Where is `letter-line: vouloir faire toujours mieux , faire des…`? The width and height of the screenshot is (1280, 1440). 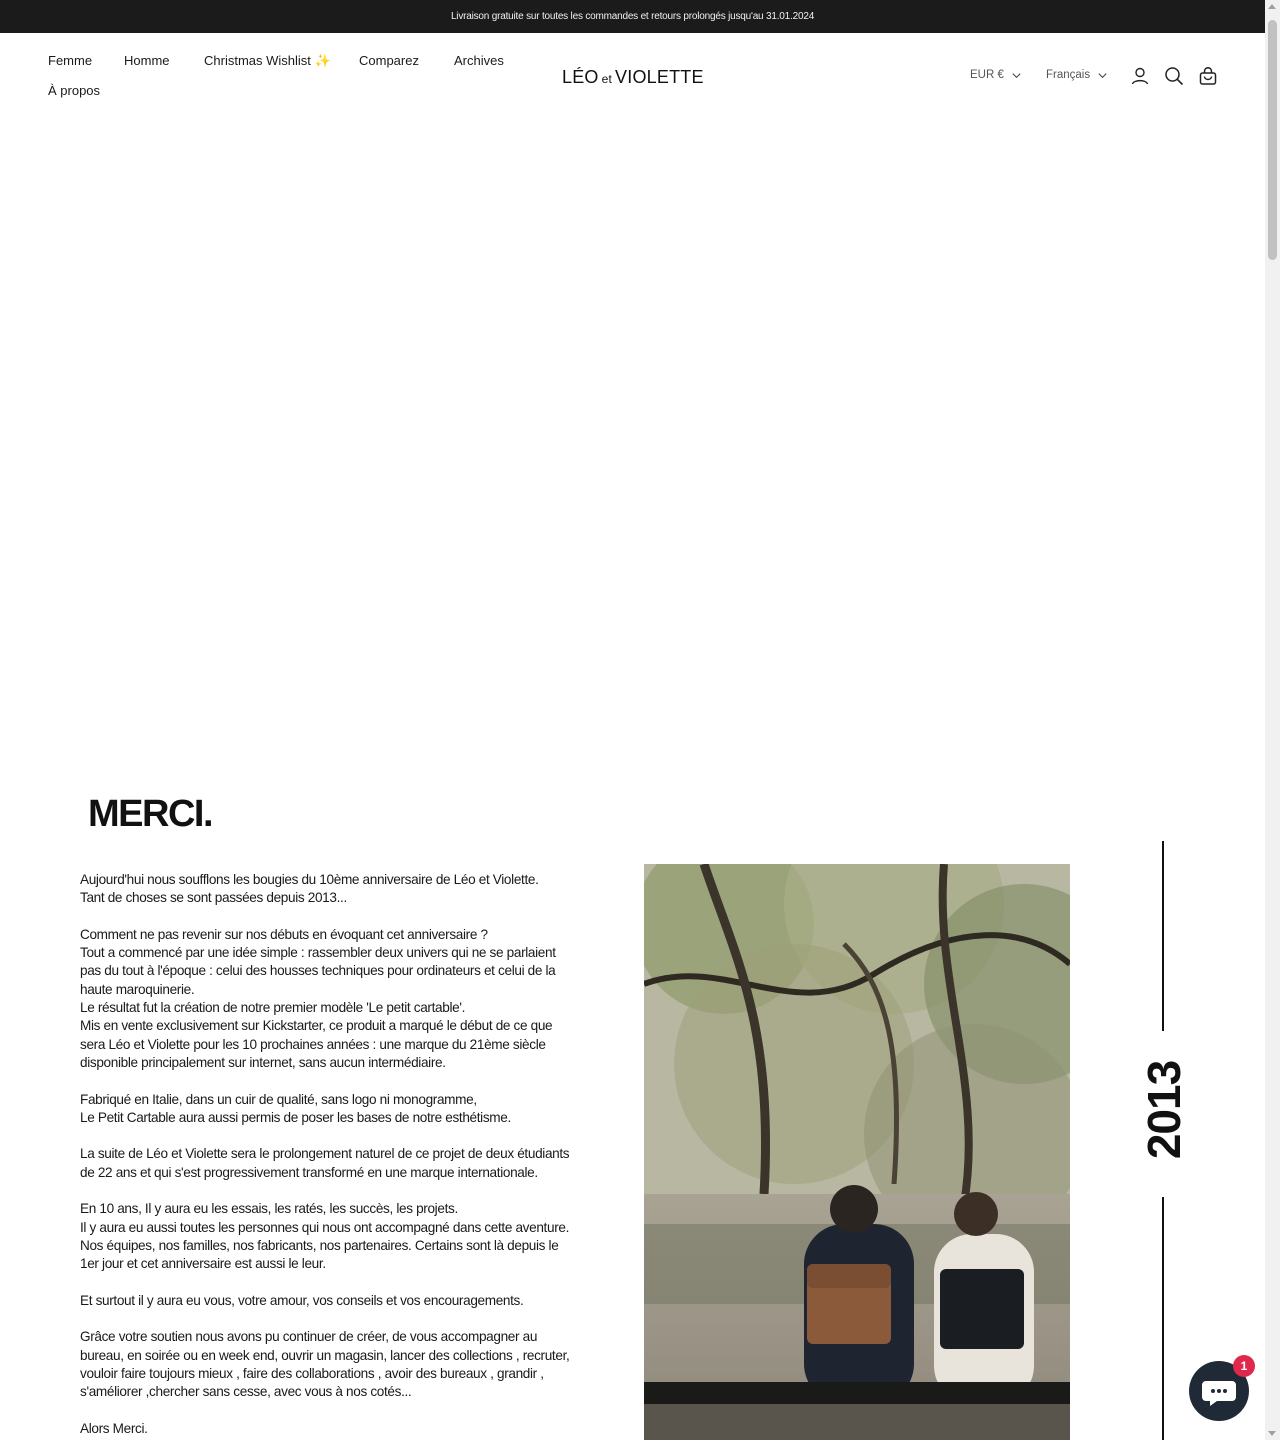 letter-line: vouloir faire toujours mieux , faire des… is located at coordinates (312, 1374).